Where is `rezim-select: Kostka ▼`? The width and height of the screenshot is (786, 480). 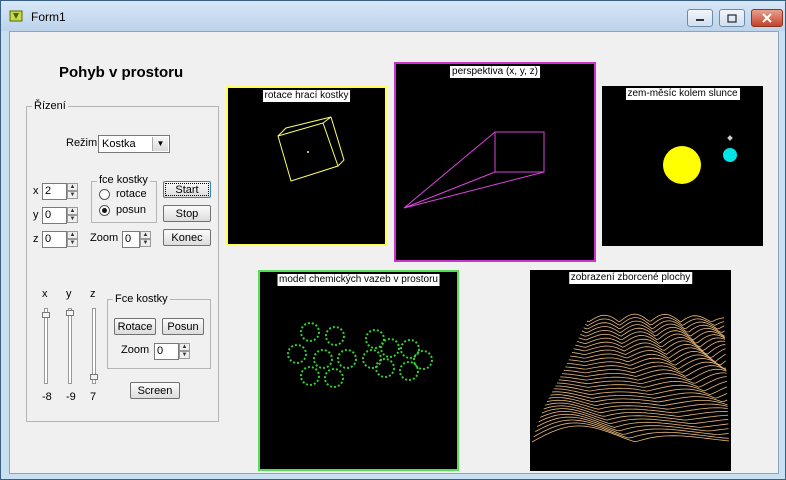 rezim-select: Kostka ▼ is located at coordinates (134, 144).